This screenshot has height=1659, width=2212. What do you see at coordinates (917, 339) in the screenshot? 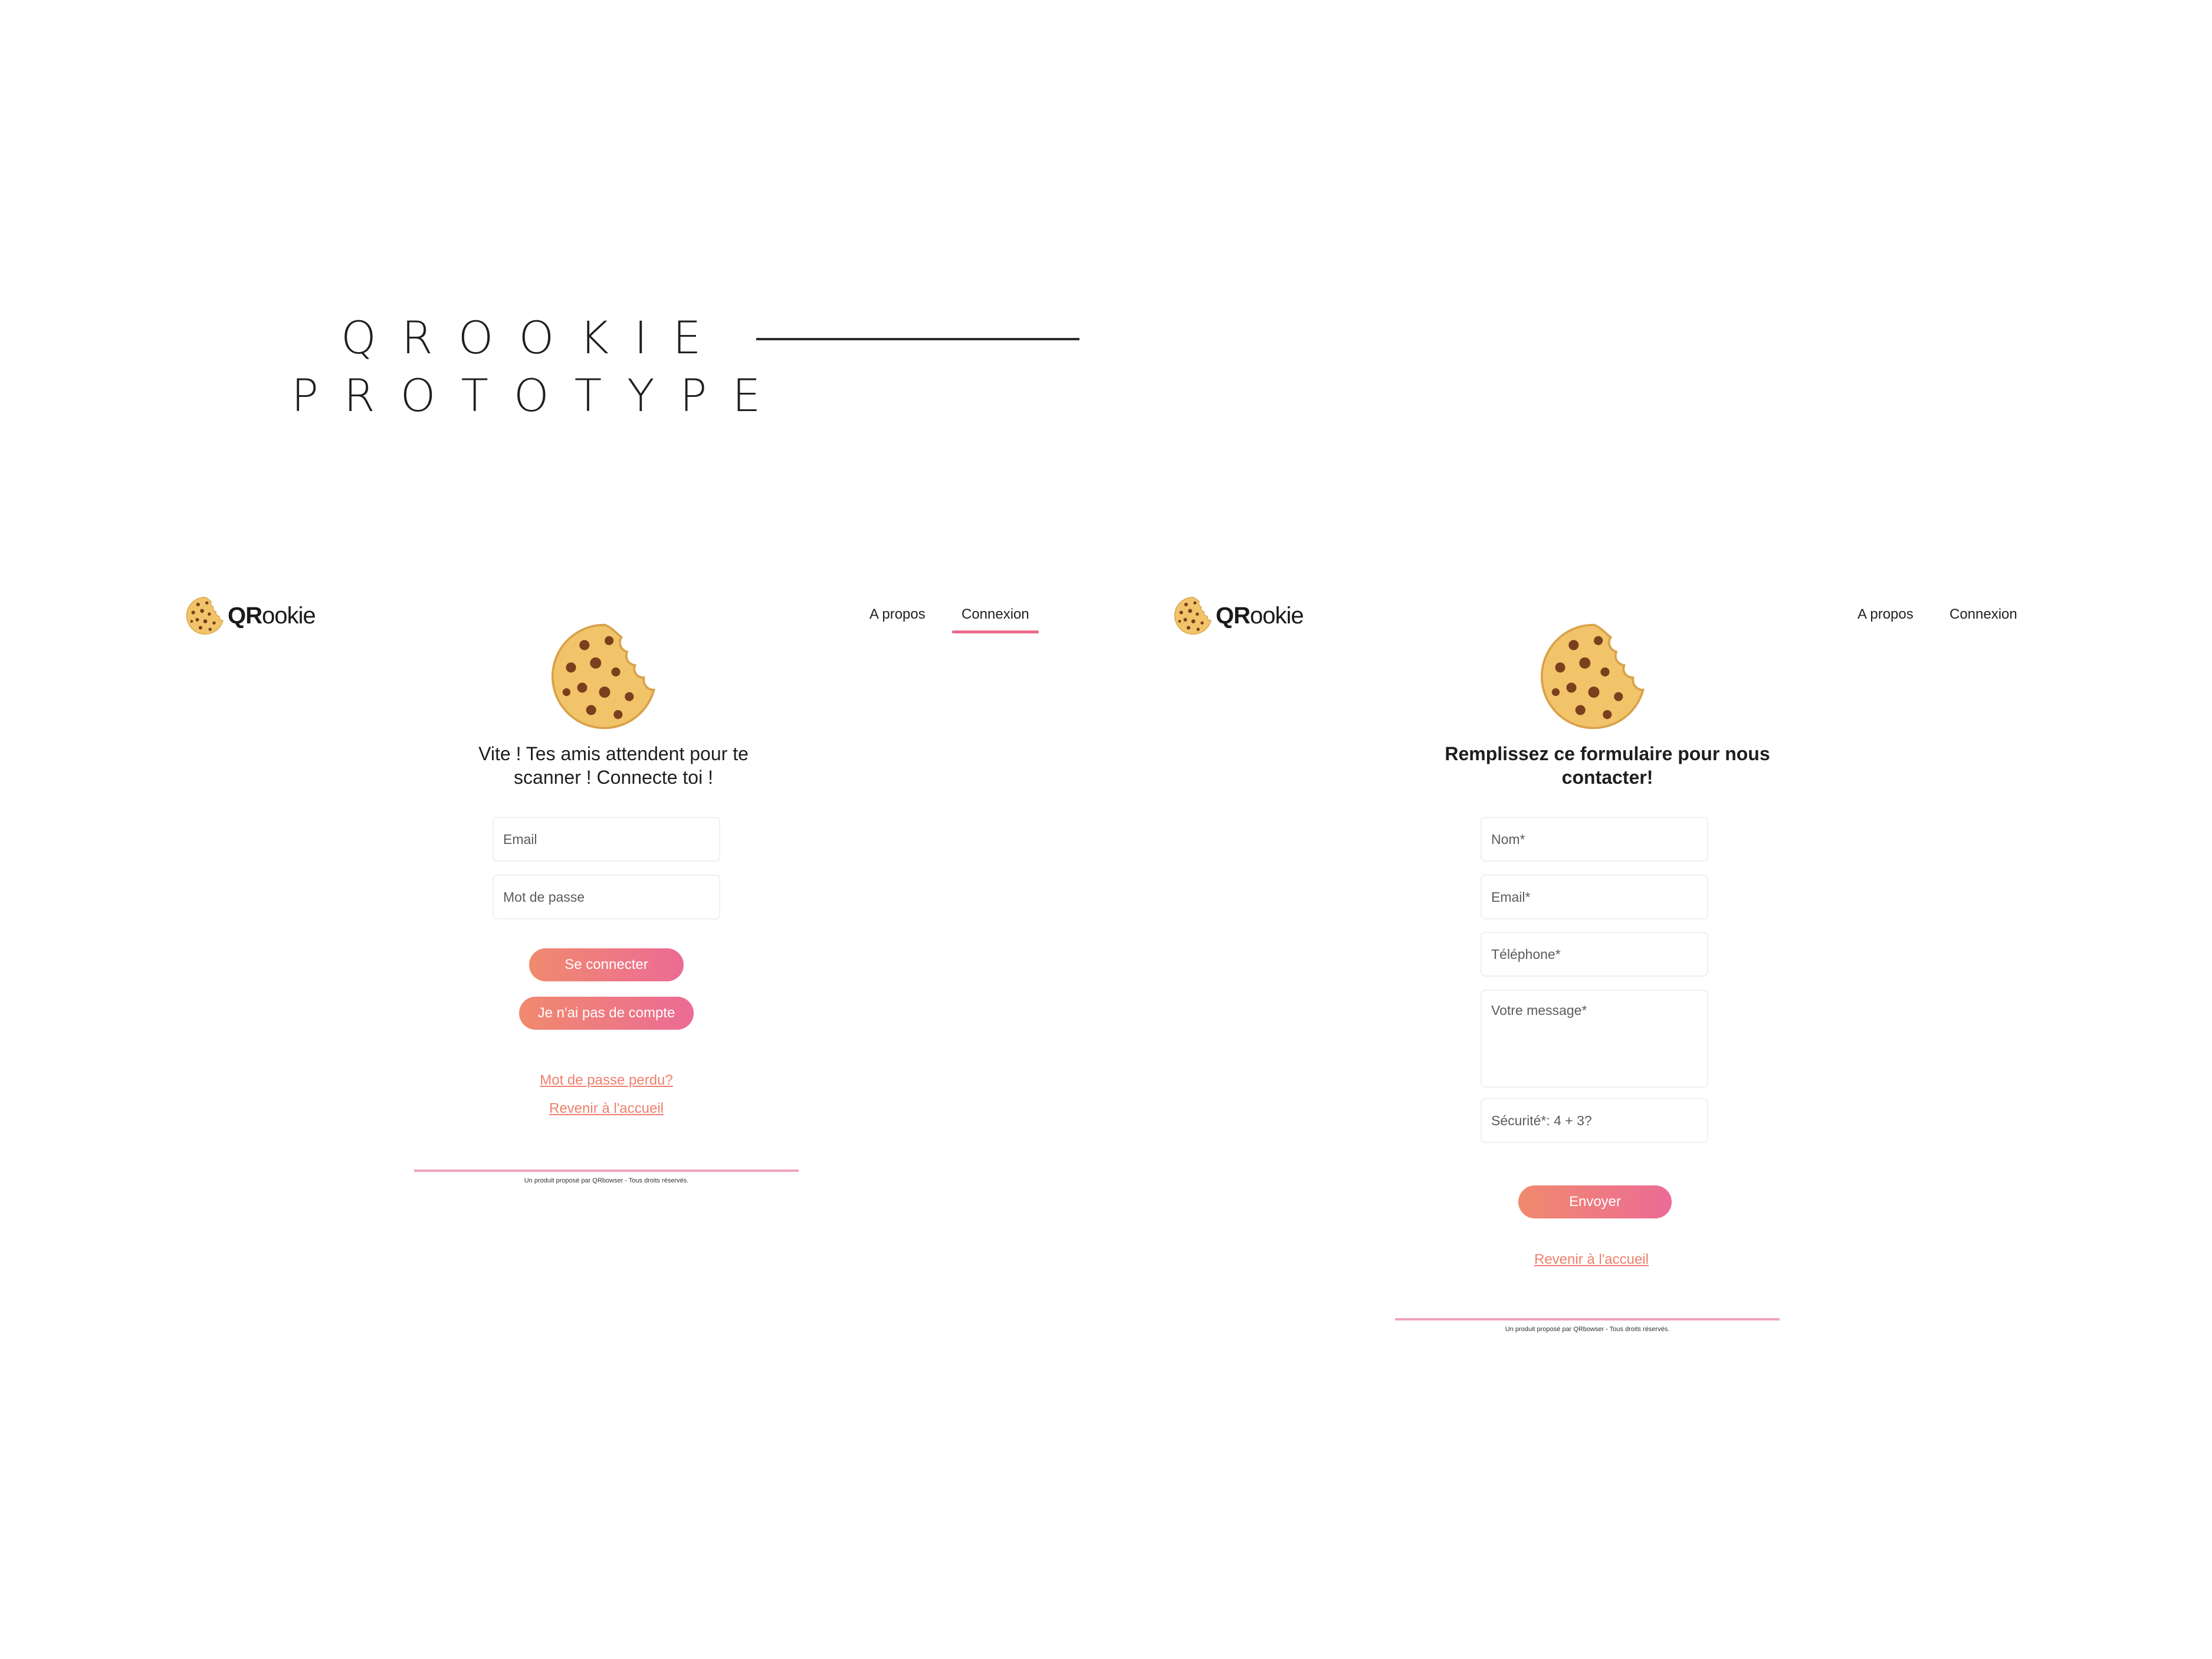
I see `title-divider` at bounding box center [917, 339].